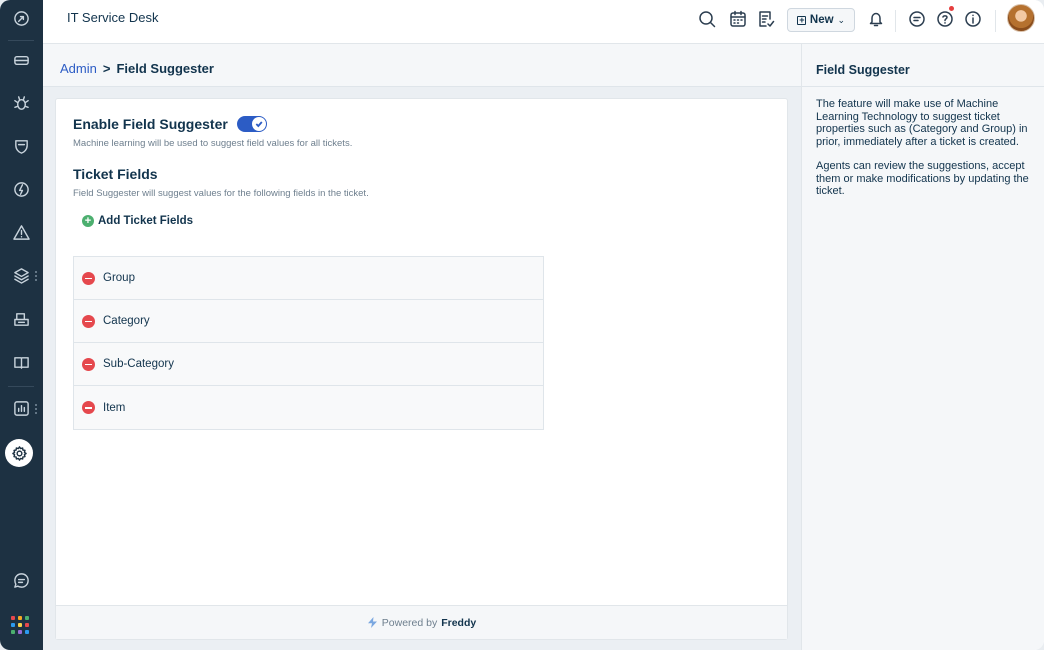  Describe the element at coordinates (766, 19) in the screenshot. I see `notes-icon` at that location.